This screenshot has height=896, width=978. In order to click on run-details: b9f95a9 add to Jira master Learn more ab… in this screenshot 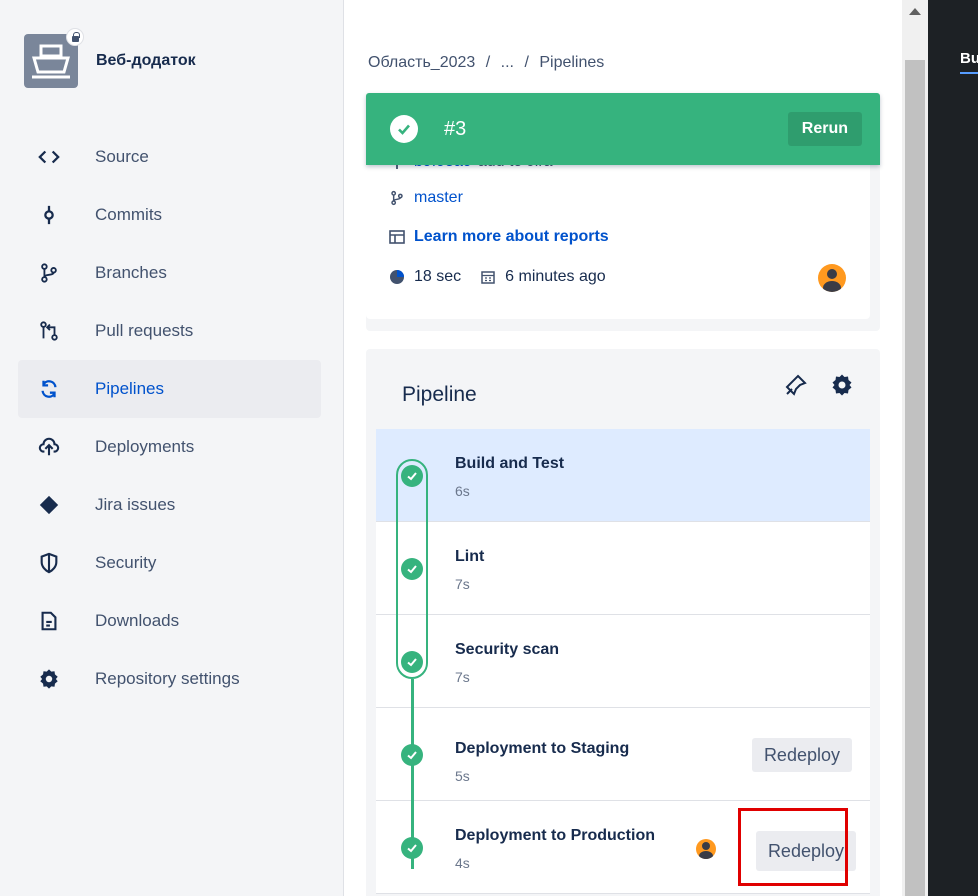, I will do `click(618, 236)`.